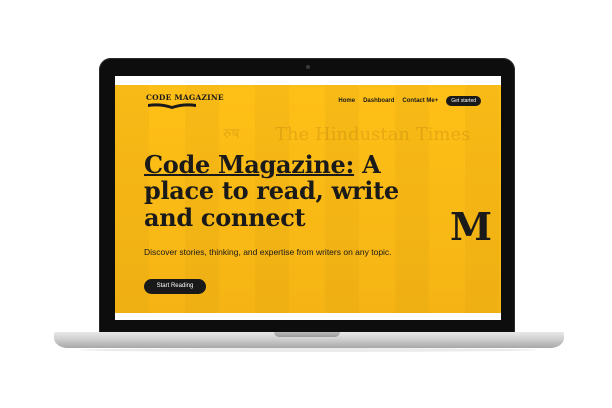  Describe the element at coordinates (471, 226) in the screenshot. I see `brand-mark-m: M` at that location.